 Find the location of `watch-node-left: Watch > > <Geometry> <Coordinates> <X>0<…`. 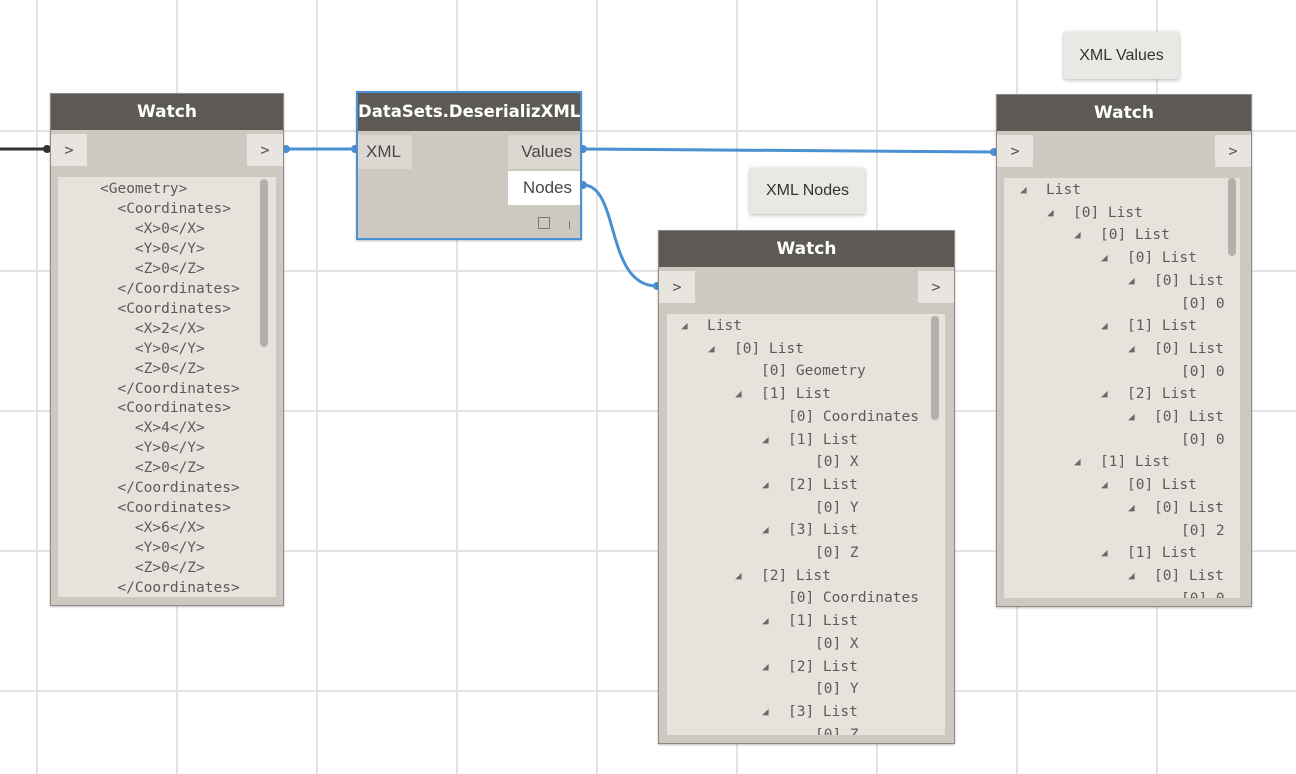

watch-node-left: Watch > > <Geometry> <Coordinates> <X>0<… is located at coordinates (167, 349).